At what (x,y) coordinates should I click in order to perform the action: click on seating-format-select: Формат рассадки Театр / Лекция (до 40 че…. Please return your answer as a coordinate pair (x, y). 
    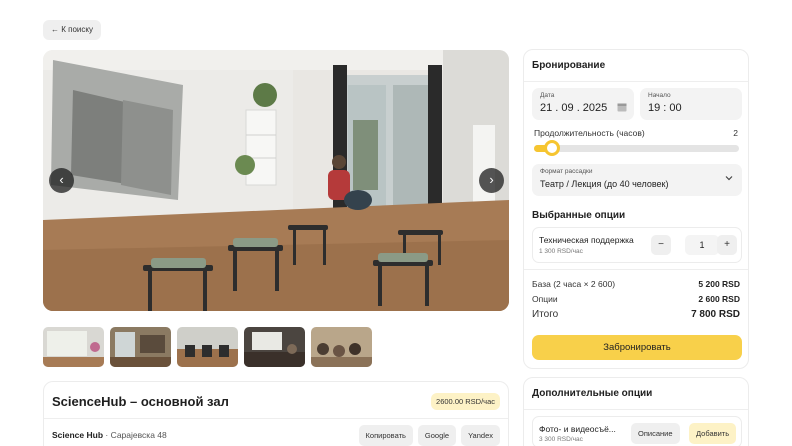
    Looking at the image, I should click on (637, 180).